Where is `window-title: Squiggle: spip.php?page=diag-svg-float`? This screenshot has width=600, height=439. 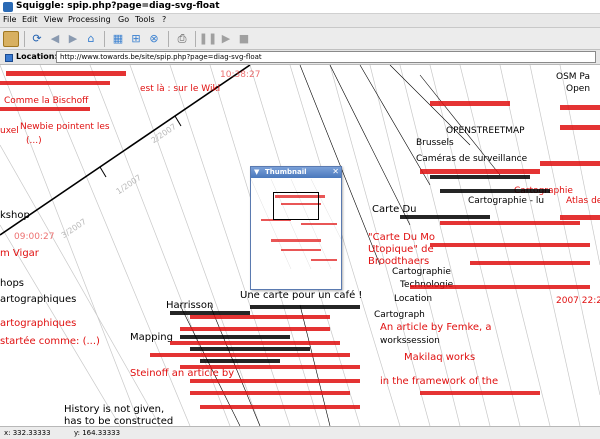
window-title: Squiggle: spip.php?page=diag-svg-float is located at coordinates (118, 6).